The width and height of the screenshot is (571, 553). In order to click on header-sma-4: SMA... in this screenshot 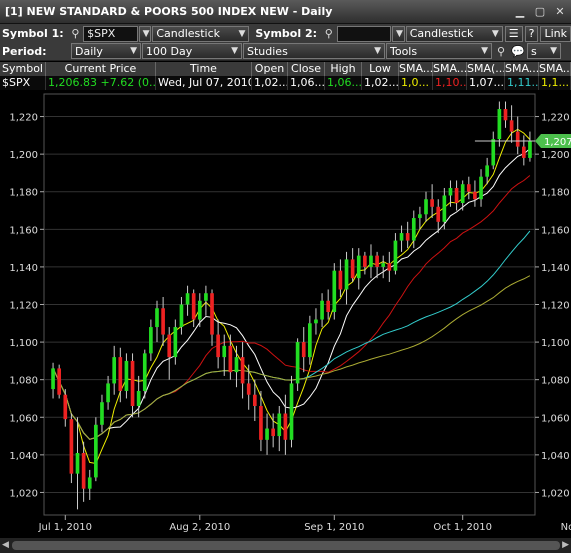, I will do `click(522, 69)`.